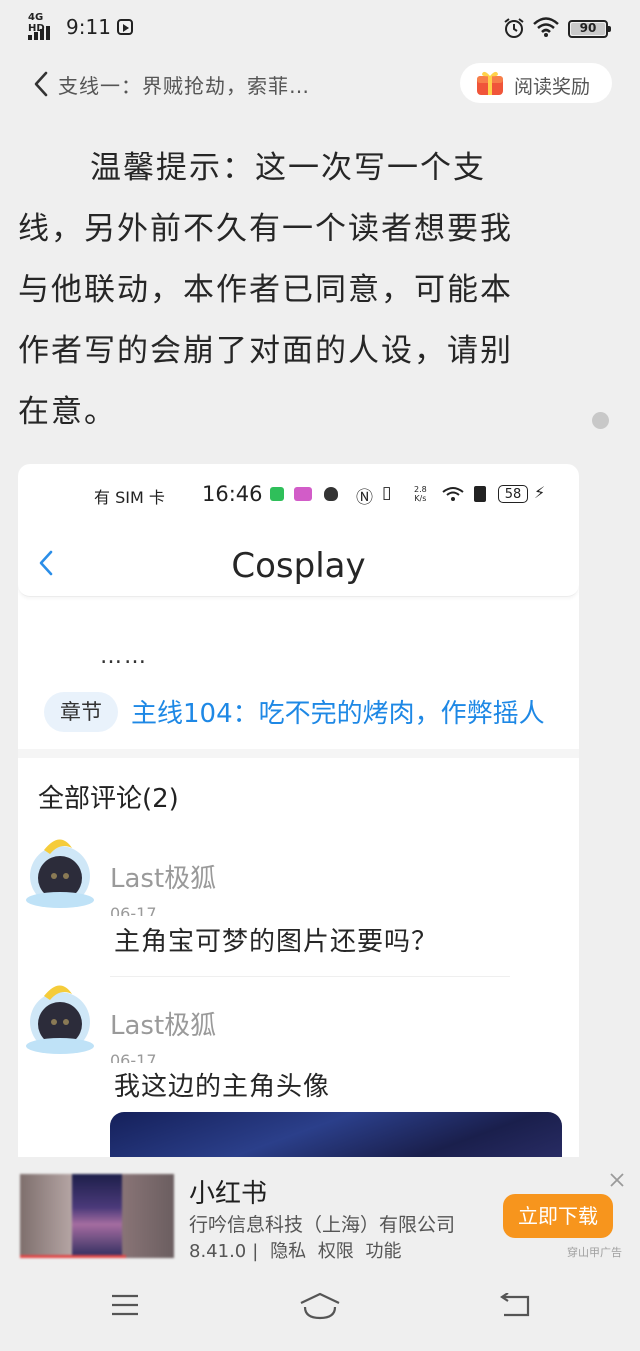 This screenshot has height=1351, width=640. What do you see at coordinates (228, 1194) in the screenshot?
I see `ad-app-name: 小红书` at bounding box center [228, 1194].